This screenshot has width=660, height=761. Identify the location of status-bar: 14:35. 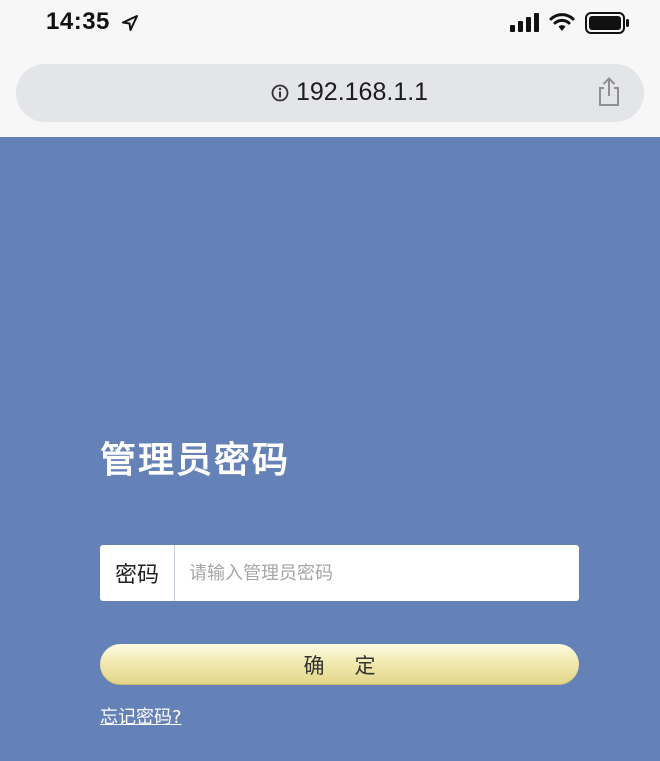
(330, 25).